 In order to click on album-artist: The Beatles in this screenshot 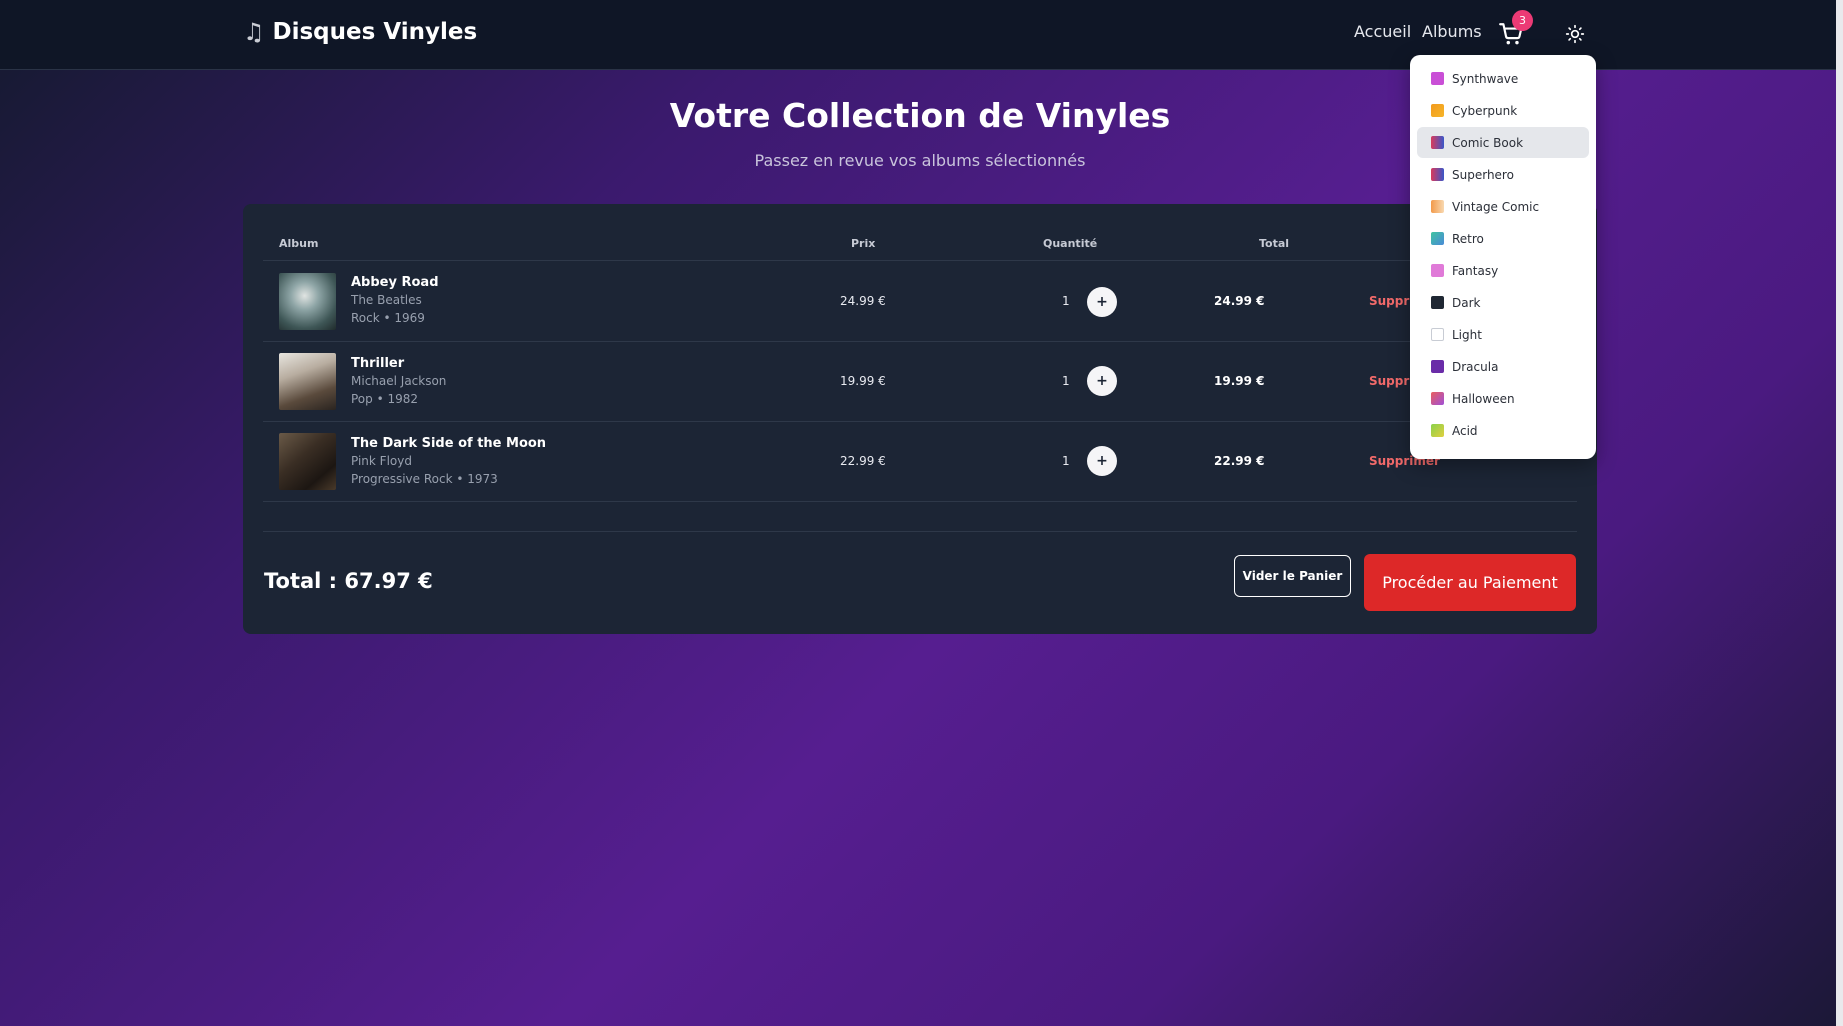, I will do `click(386, 300)`.